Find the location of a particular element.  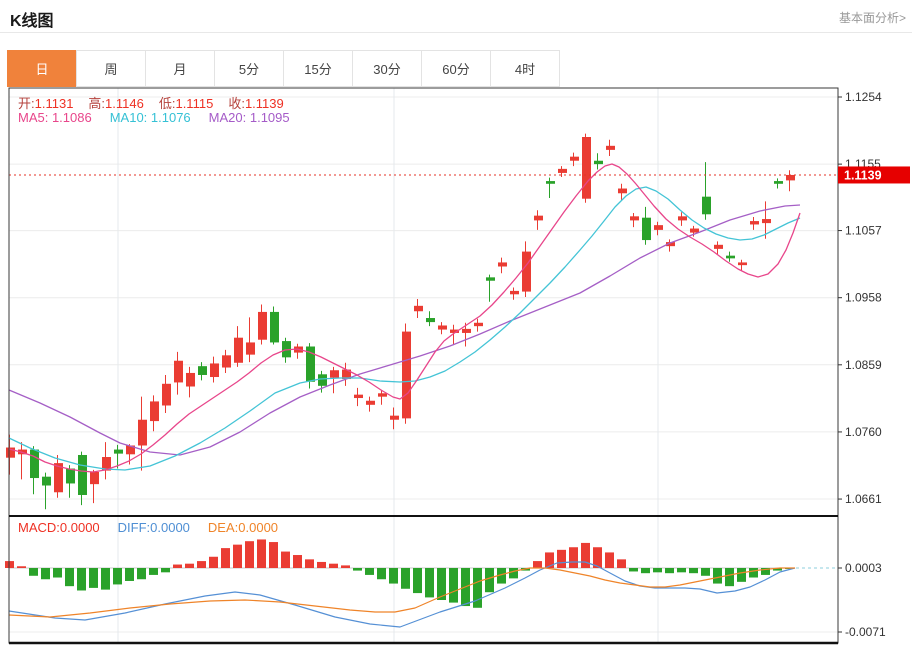

ohlc-label-1: 高: is located at coordinates (97, 103).